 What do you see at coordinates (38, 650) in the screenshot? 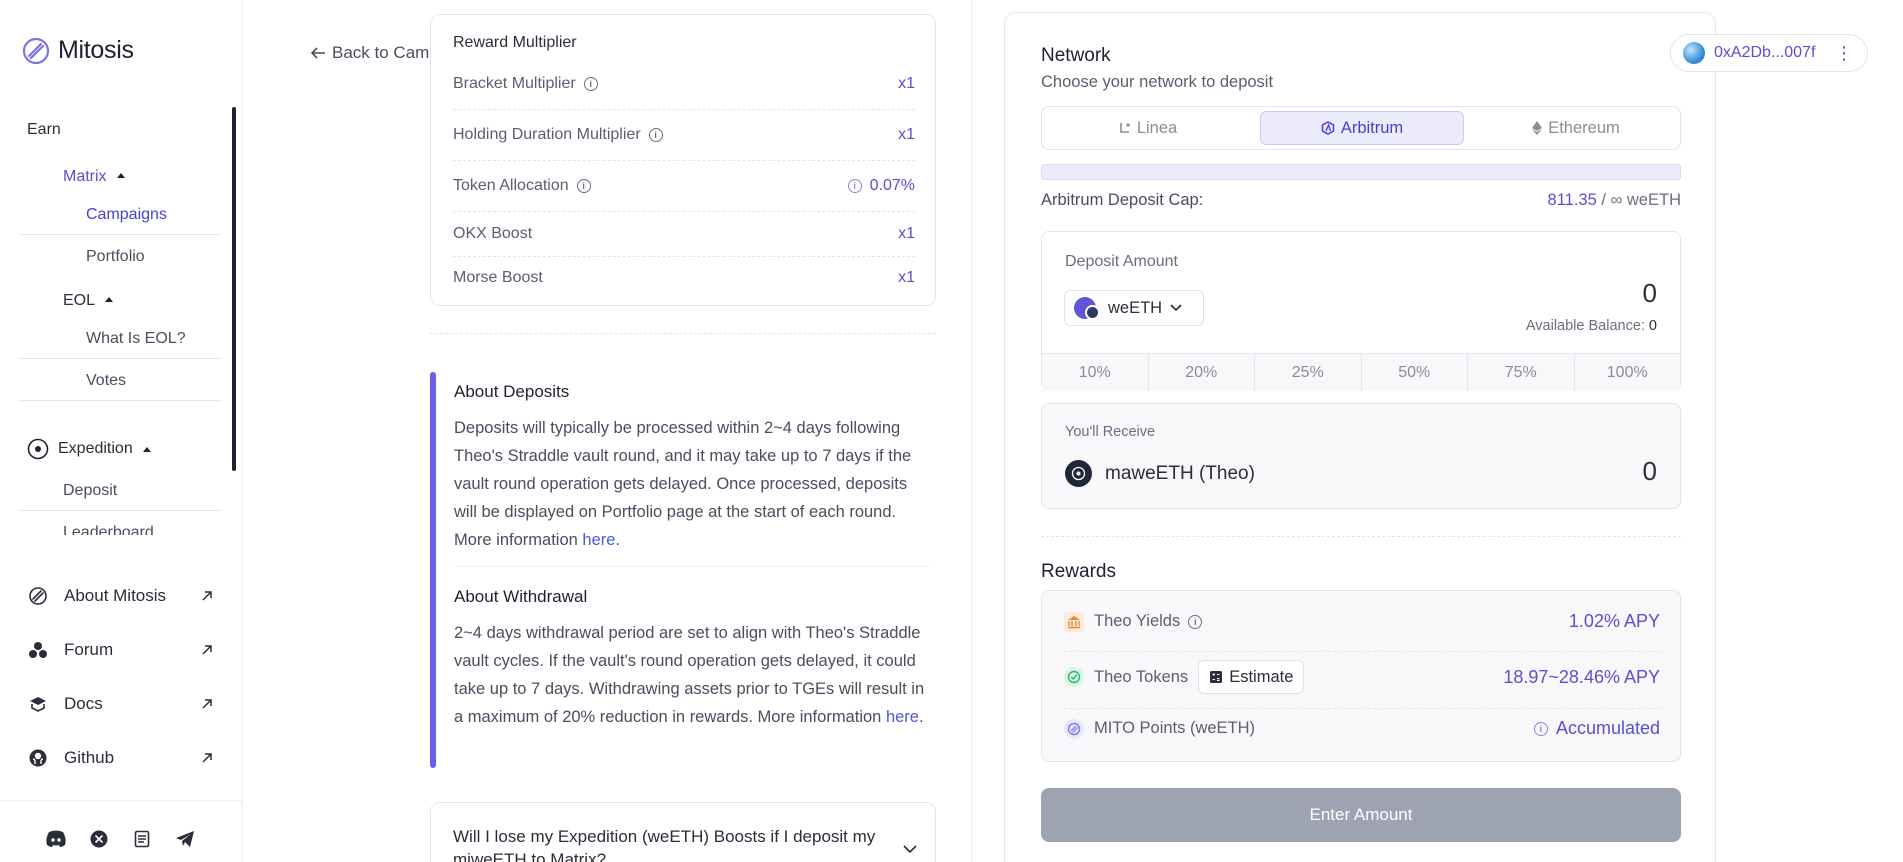
I see `forum-icon` at bounding box center [38, 650].